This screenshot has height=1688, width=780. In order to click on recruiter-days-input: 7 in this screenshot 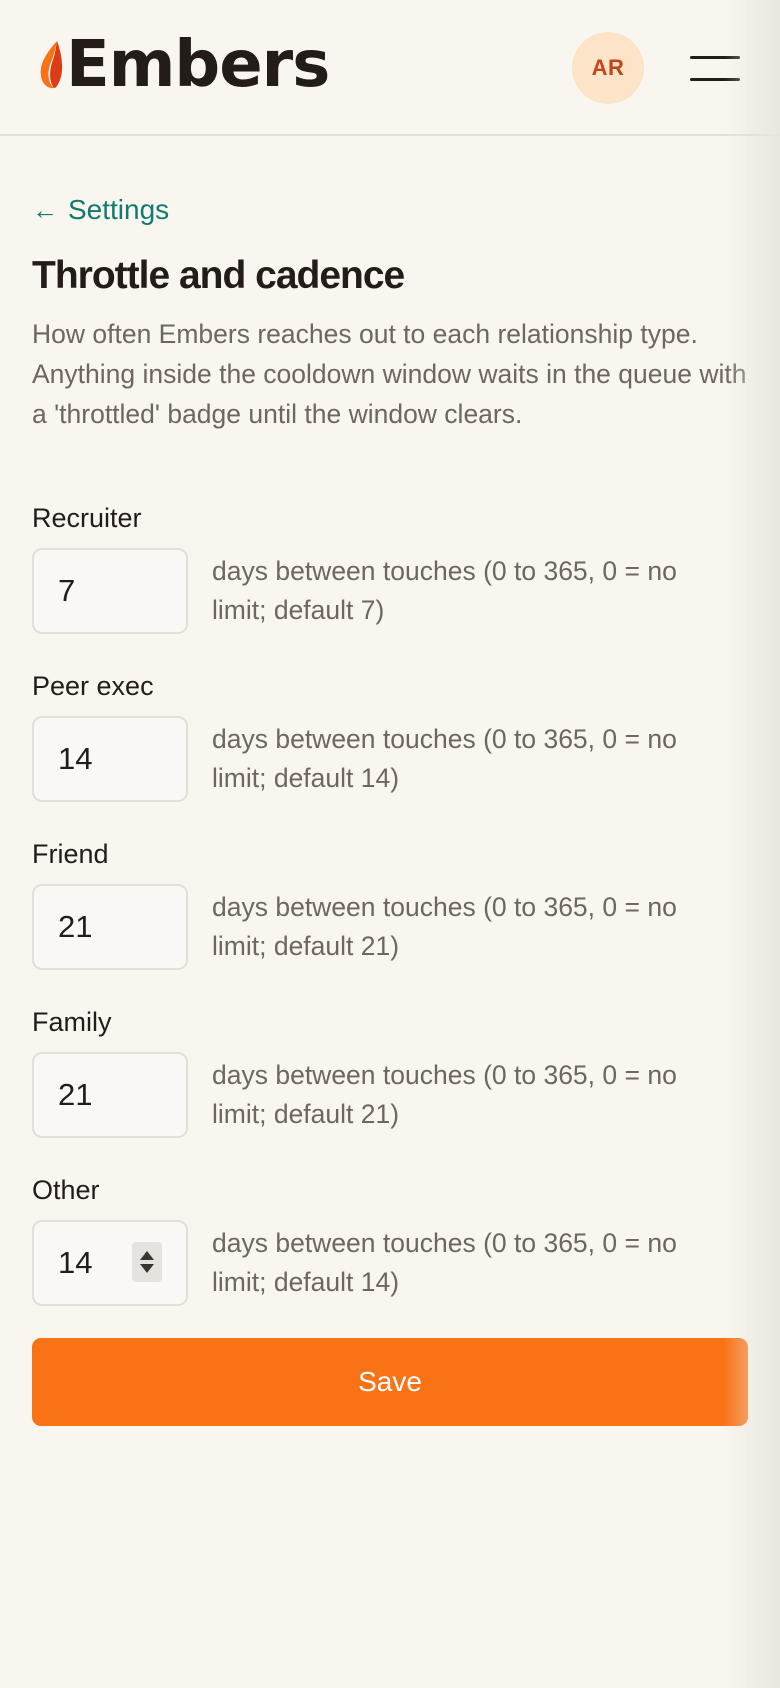, I will do `click(110, 591)`.